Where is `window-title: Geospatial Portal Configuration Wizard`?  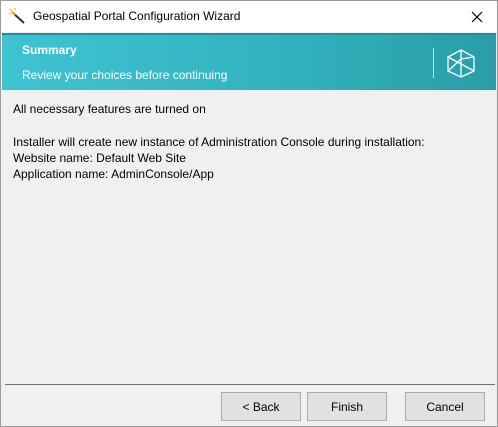 window-title: Geospatial Portal Configuration Wizard is located at coordinates (137, 16).